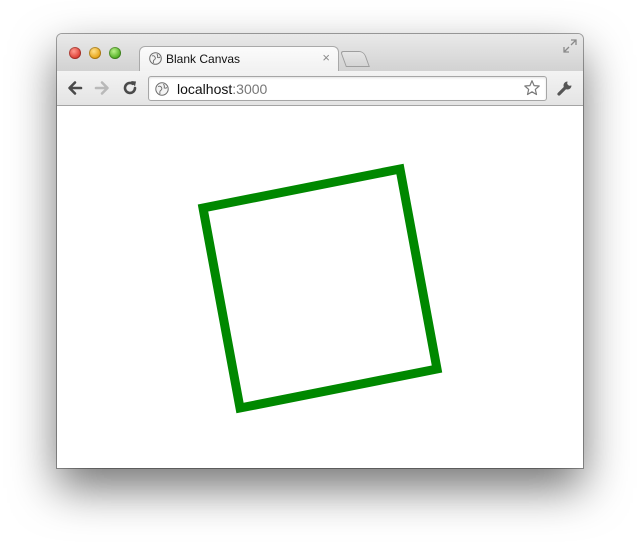 This screenshot has height=547, width=640. Describe the element at coordinates (75, 53) in the screenshot. I see `close-window-button` at that location.